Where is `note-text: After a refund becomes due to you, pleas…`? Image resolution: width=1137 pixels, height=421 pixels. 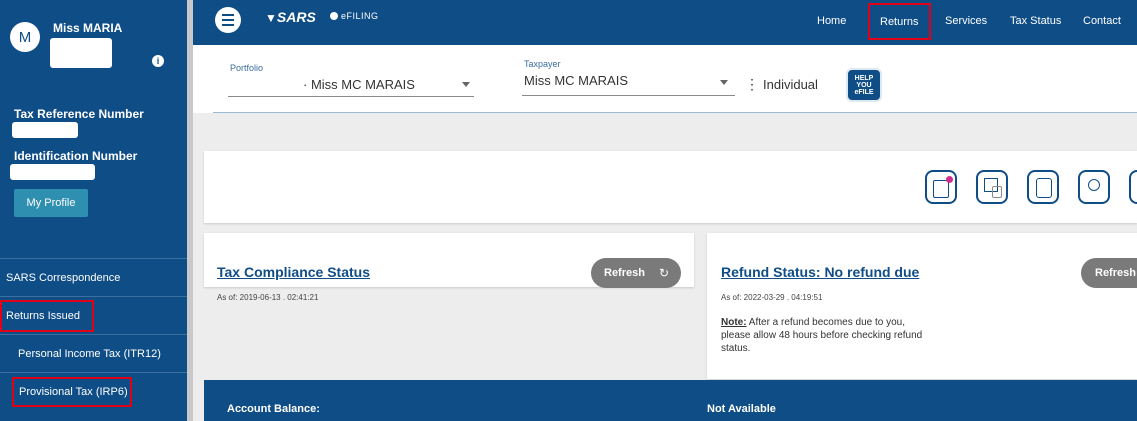
note-text: After a refund becomes due to you, pleas… is located at coordinates (822, 335).